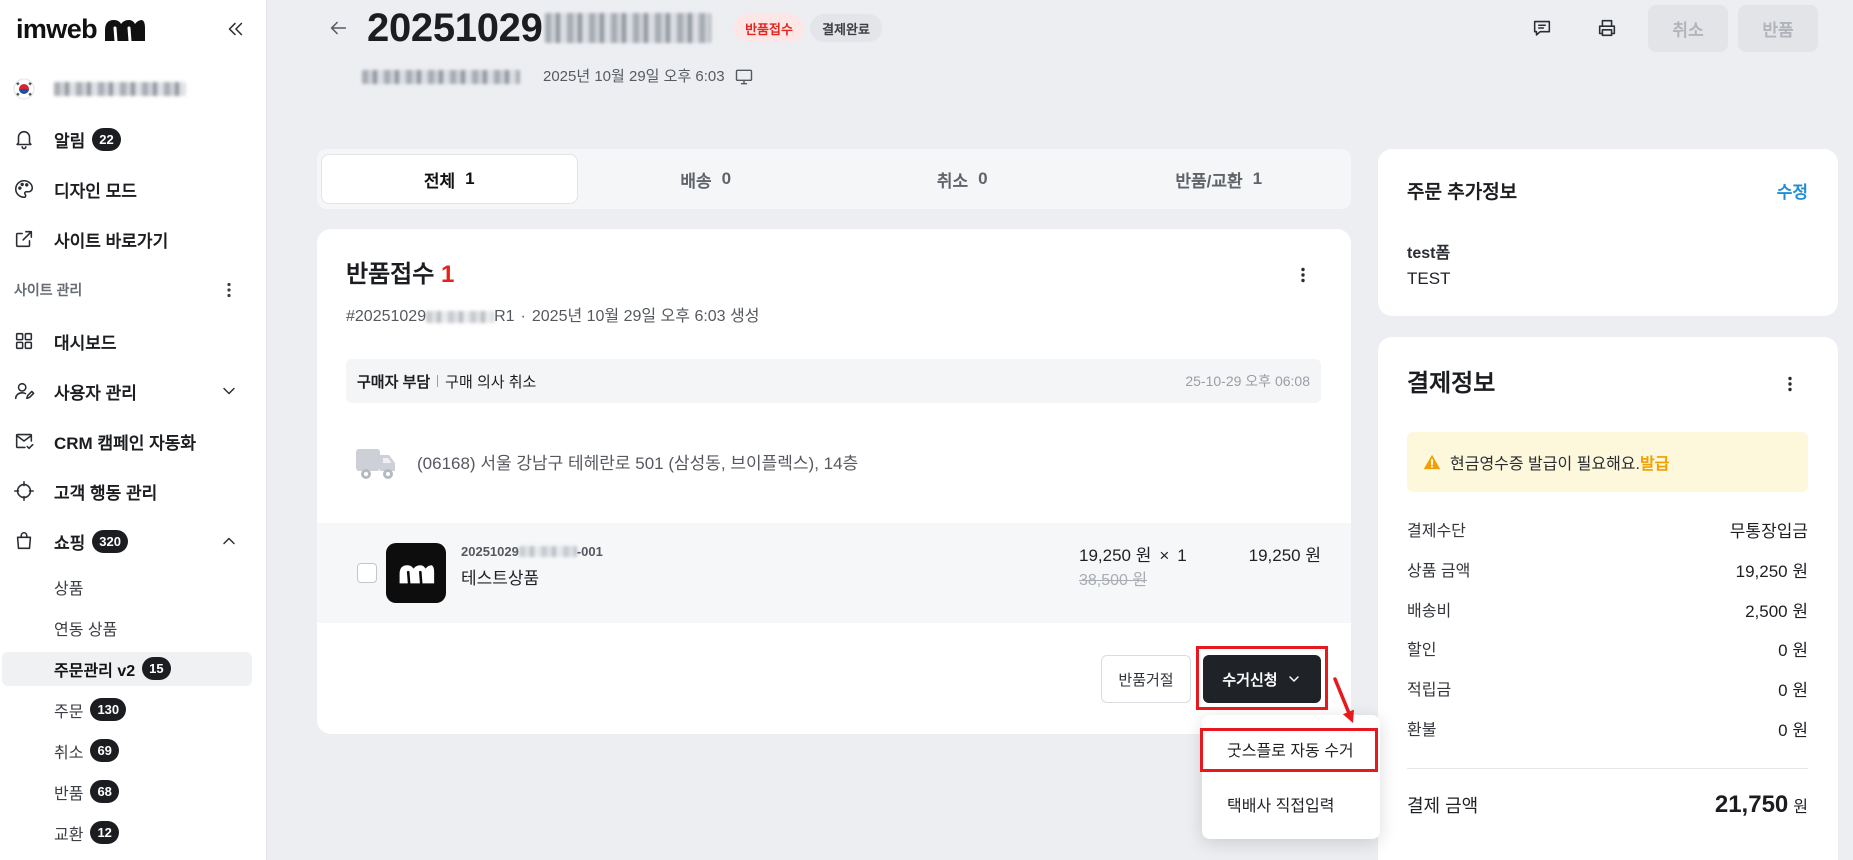 The height and width of the screenshot is (860, 1853). I want to click on sidebar-subitem-returns: 반품 68, so click(133, 791).